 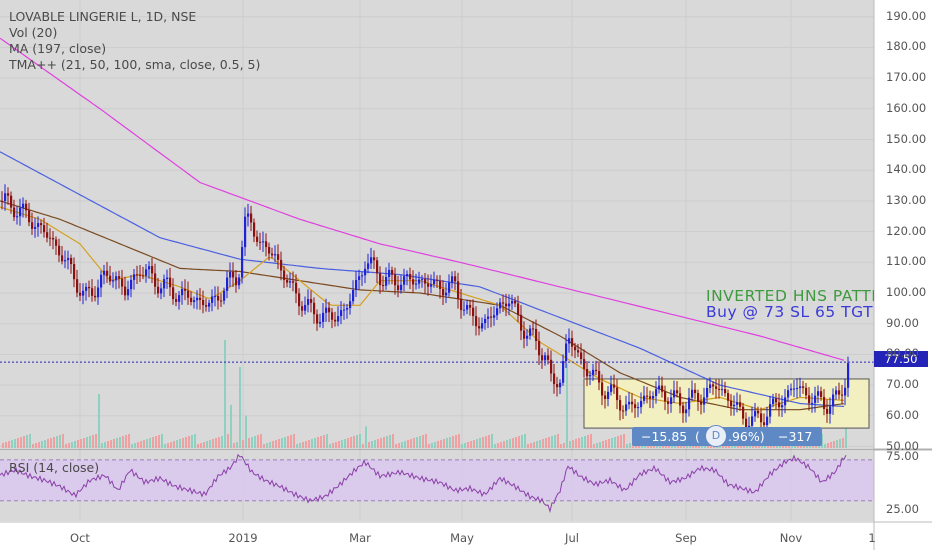 What do you see at coordinates (716, 436) in the screenshot?
I see `dividend-badge: D` at bounding box center [716, 436].